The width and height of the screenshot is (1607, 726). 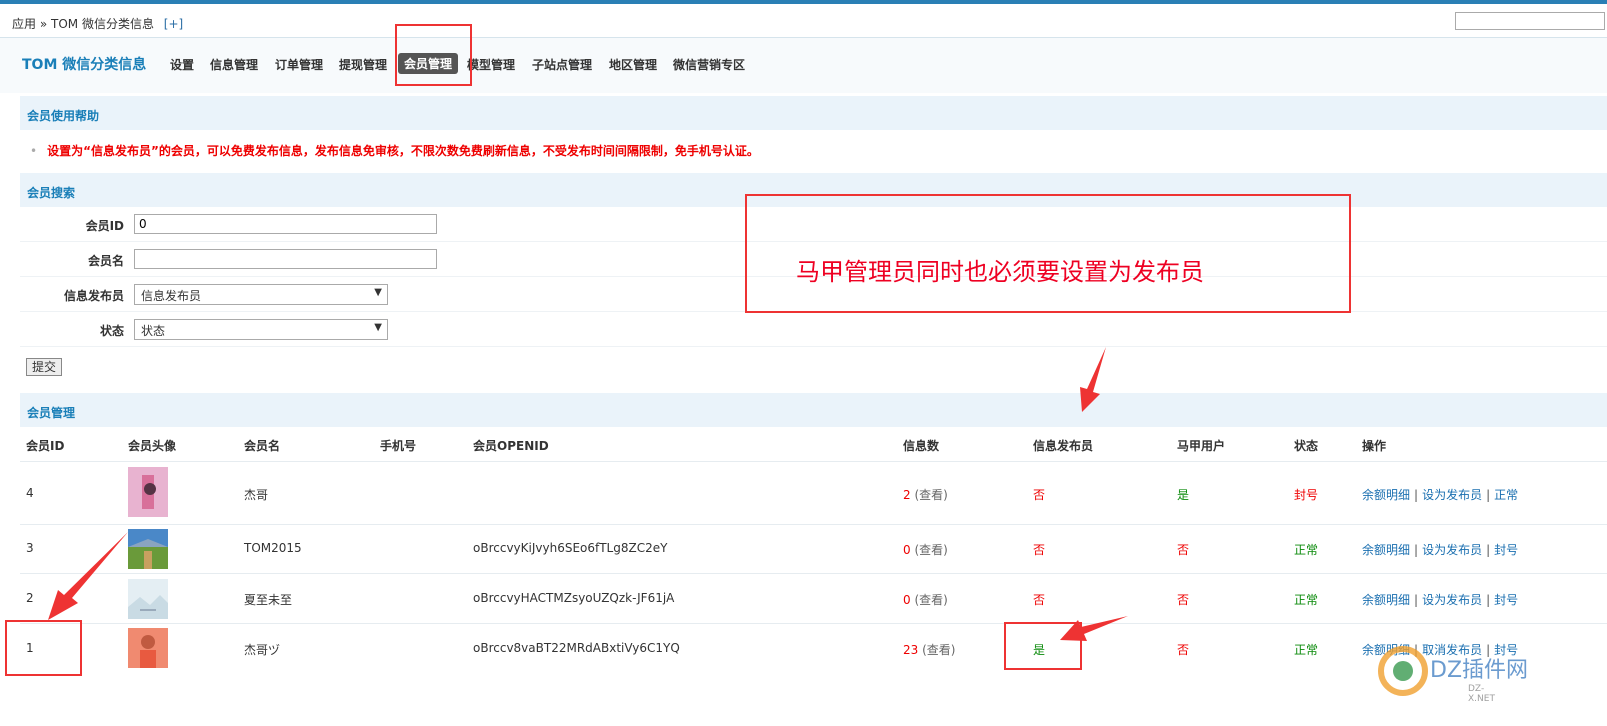 What do you see at coordinates (562, 64) in the screenshot?
I see `nav-substation-manage: 子站点管理` at bounding box center [562, 64].